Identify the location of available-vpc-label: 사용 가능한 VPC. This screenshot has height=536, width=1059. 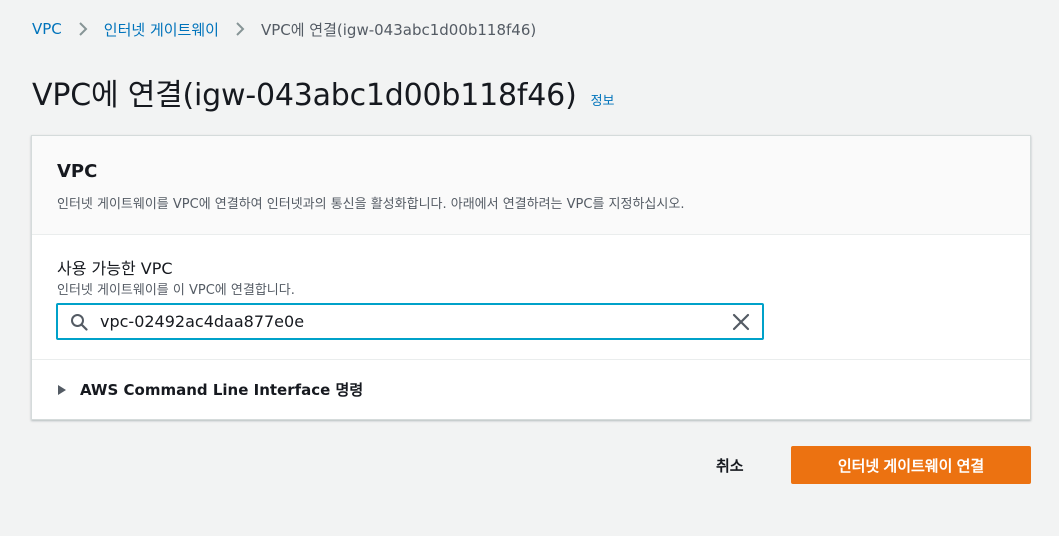
(115, 268).